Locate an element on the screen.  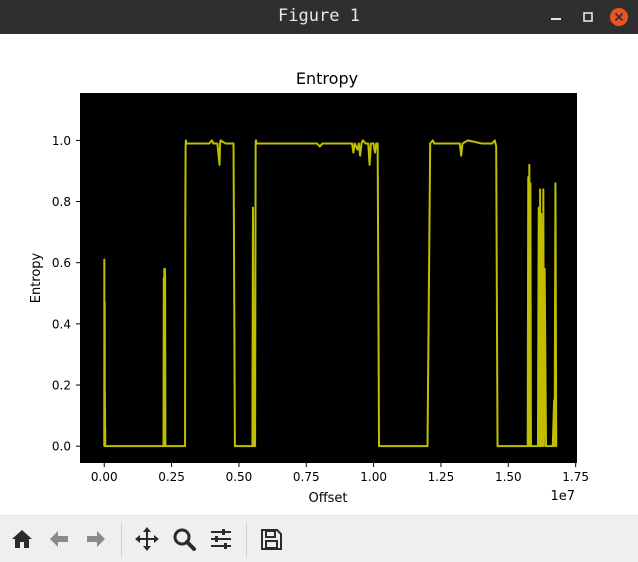
forward-button is located at coordinates (96, 539).